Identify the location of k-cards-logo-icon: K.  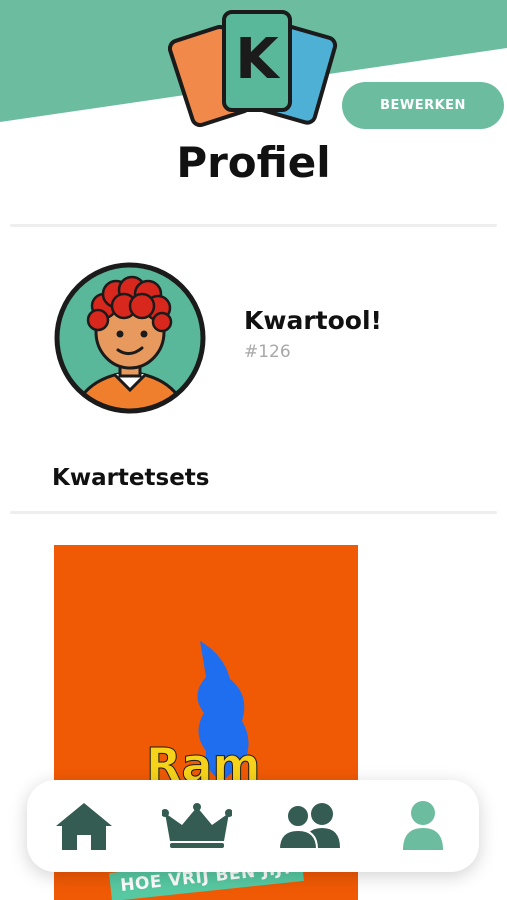
(253, 69).